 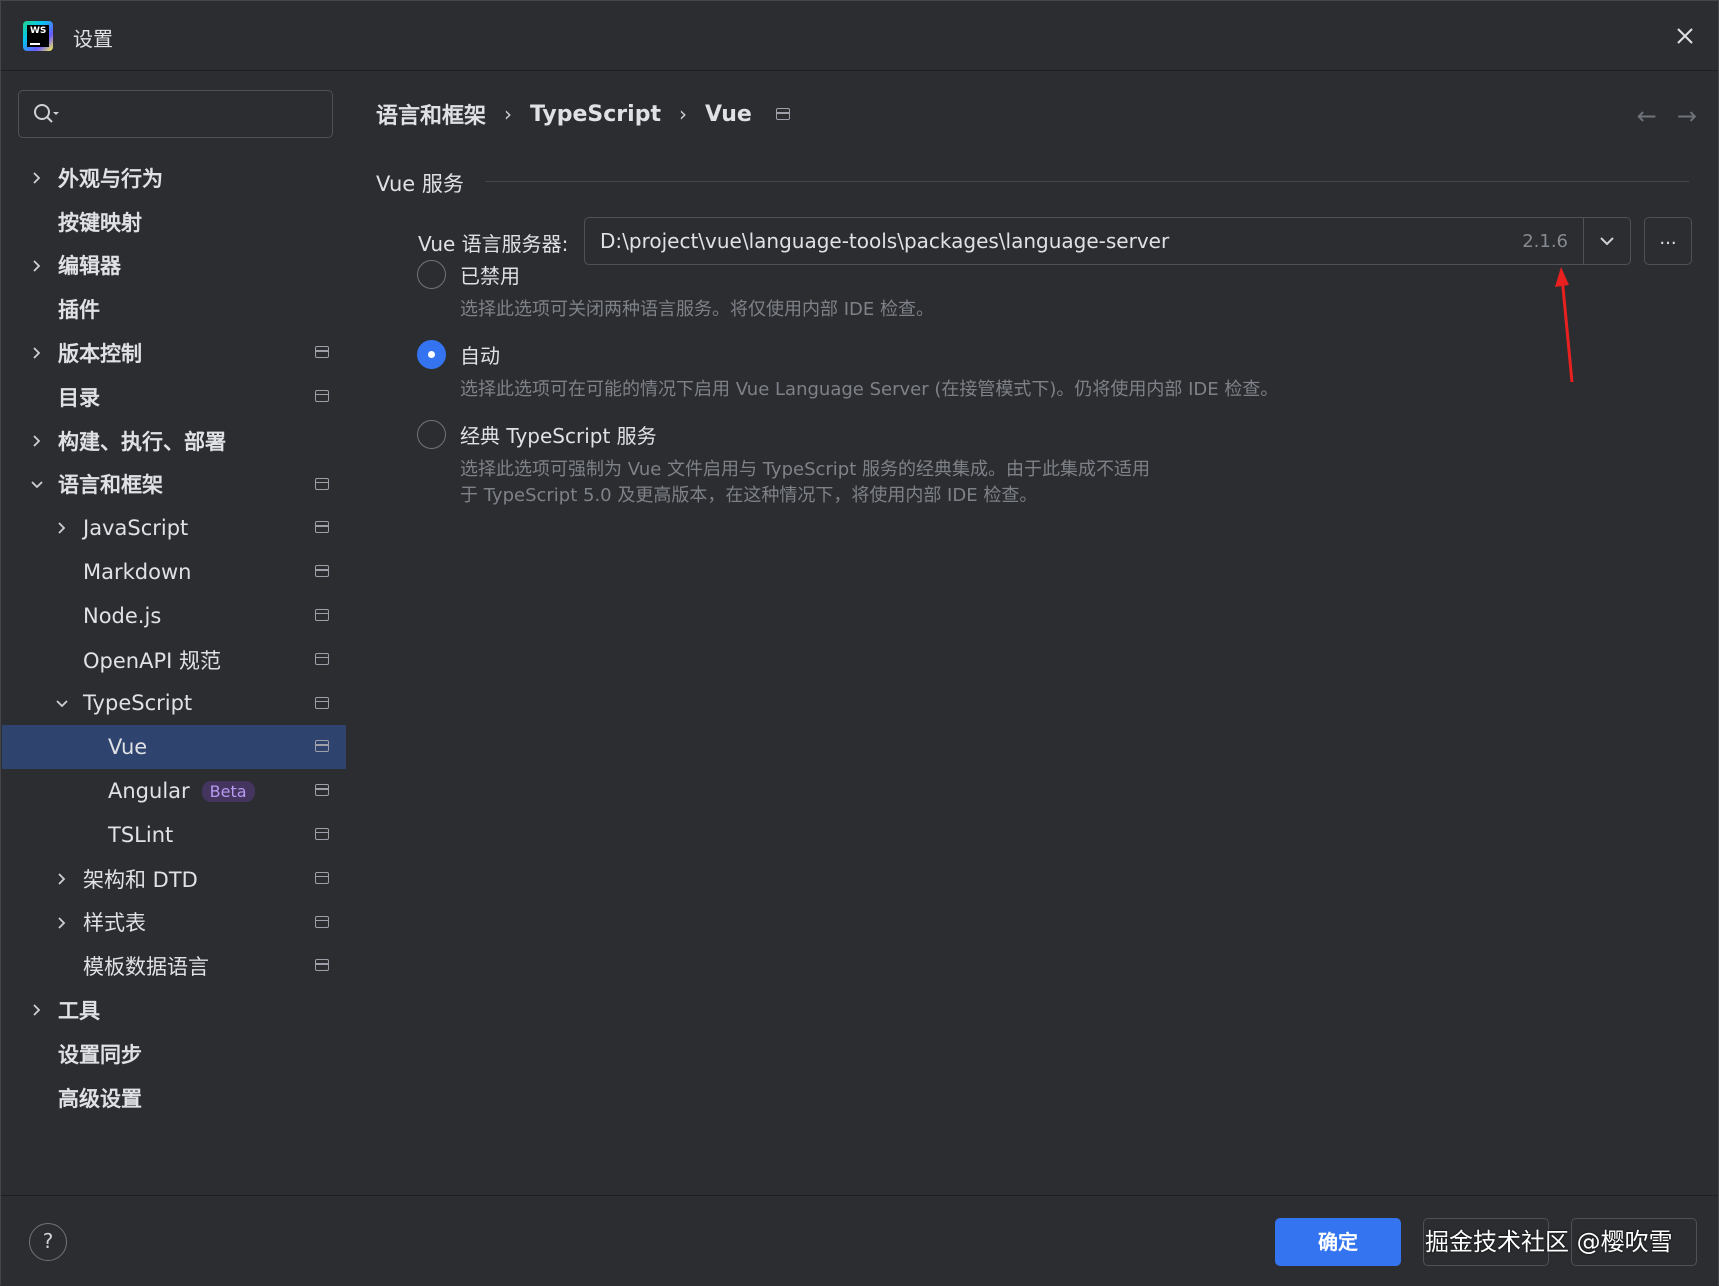 What do you see at coordinates (137, 572) in the screenshot?
I see `sidebar-item-label: Markdown` at bounding box center [137, 572].